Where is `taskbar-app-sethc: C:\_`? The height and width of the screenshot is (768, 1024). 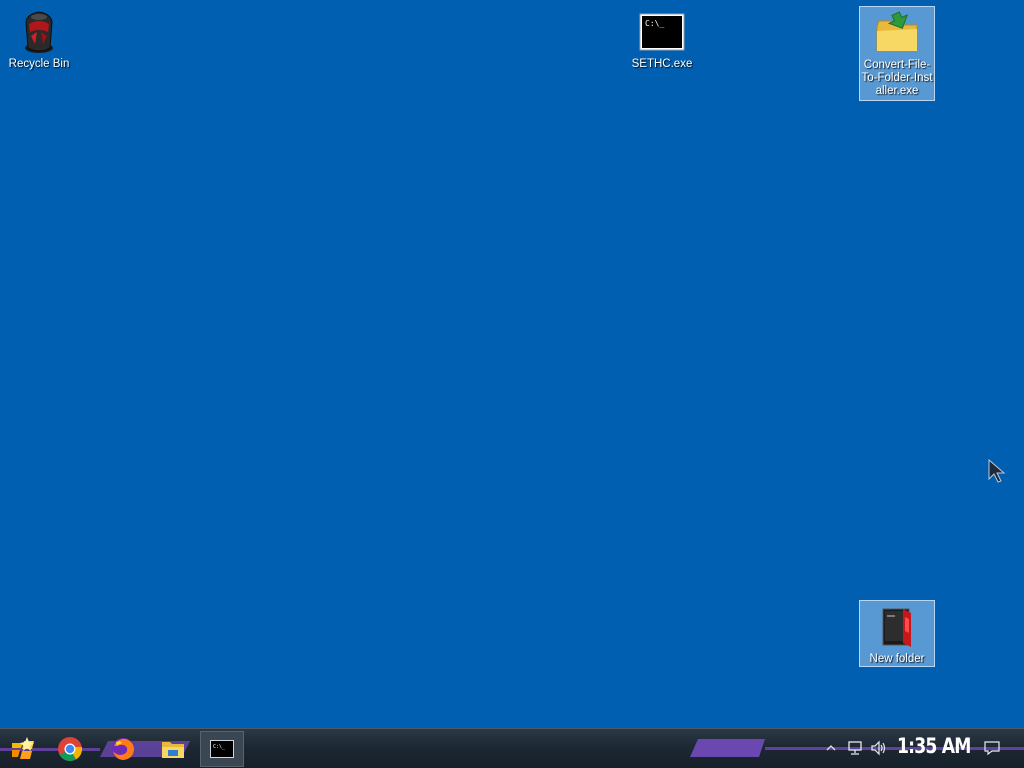 taskbar-app-sethc: C:\_ is located at coordinates (222, 749).